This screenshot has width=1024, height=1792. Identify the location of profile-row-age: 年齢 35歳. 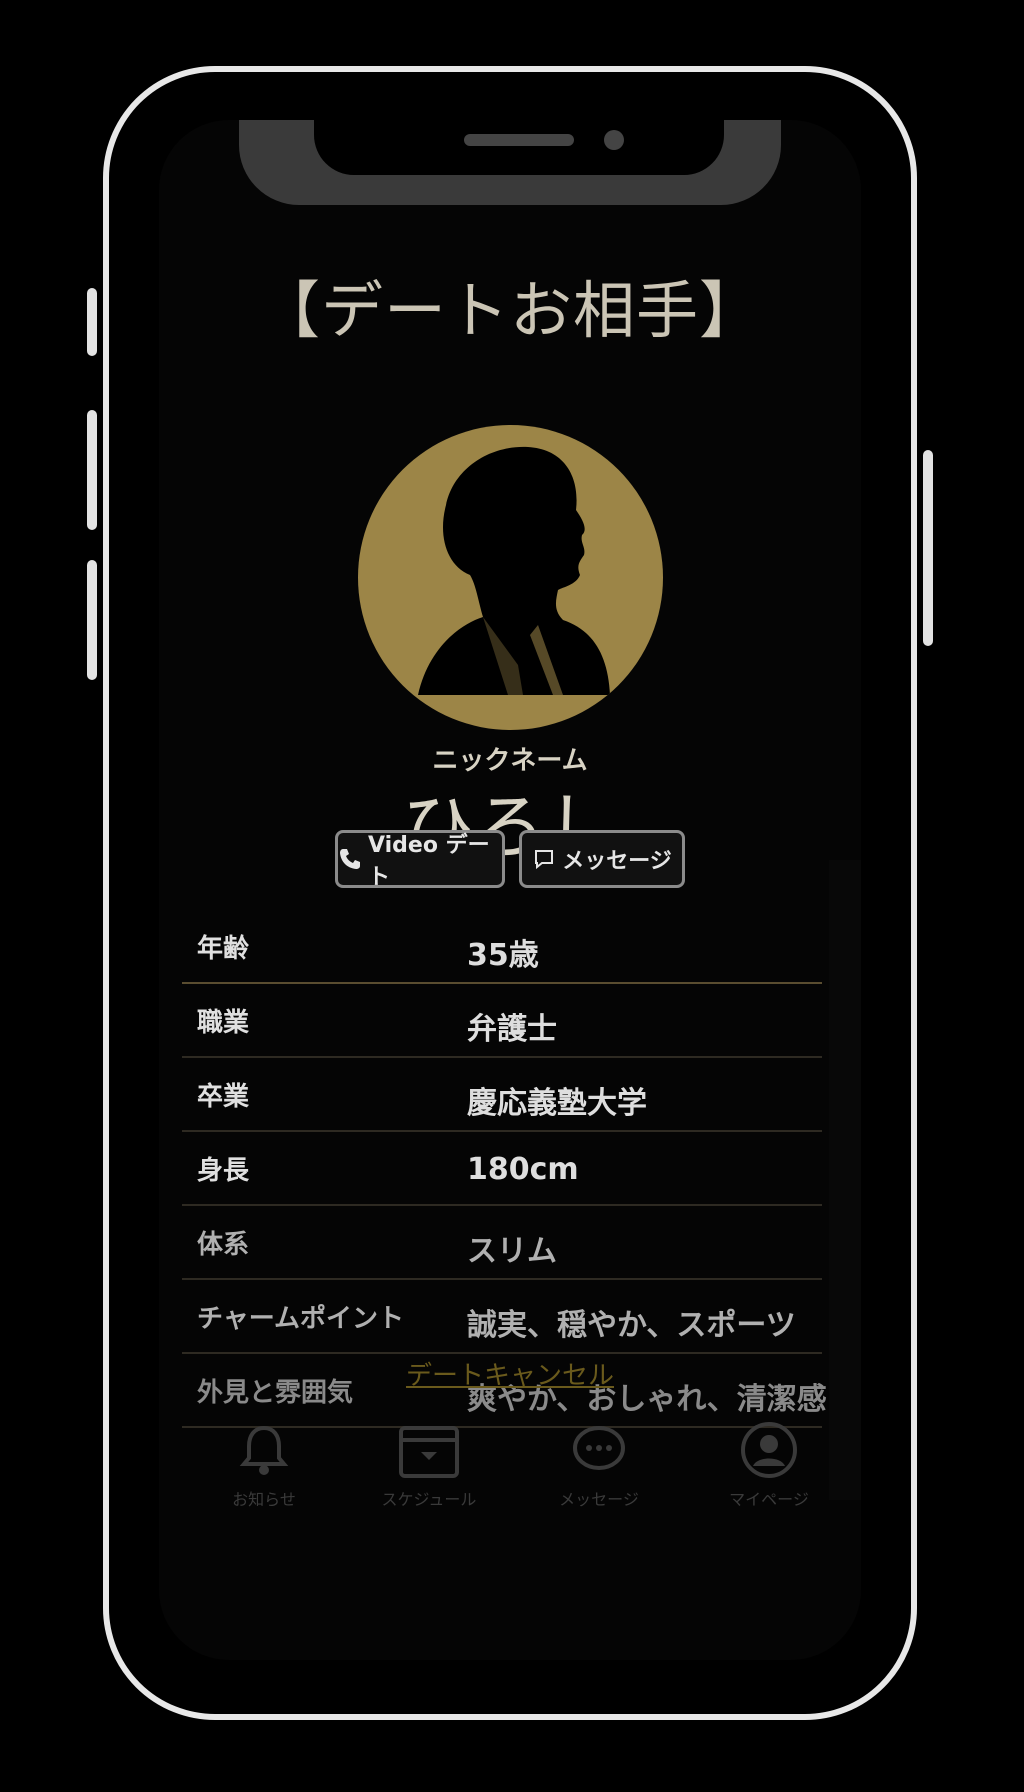
(502, 947).